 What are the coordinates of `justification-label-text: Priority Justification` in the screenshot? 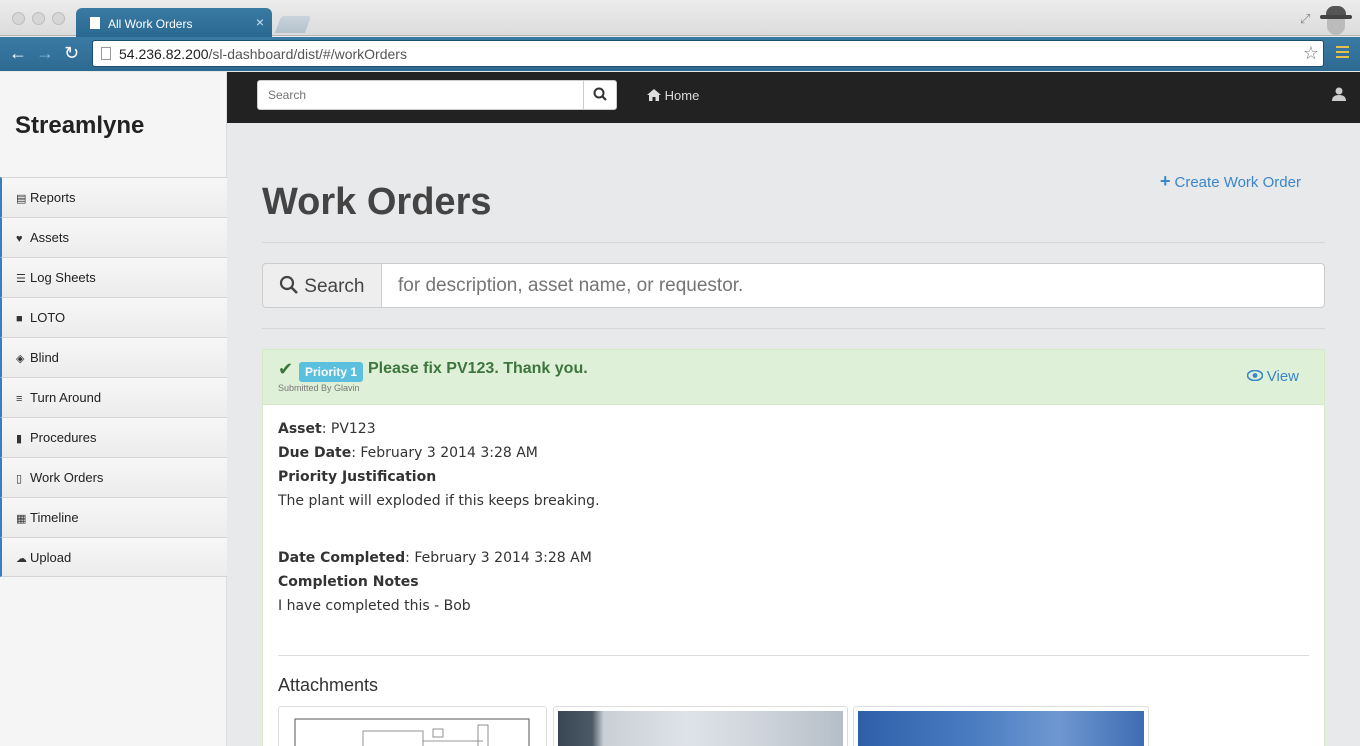 It's located at (357, 477).